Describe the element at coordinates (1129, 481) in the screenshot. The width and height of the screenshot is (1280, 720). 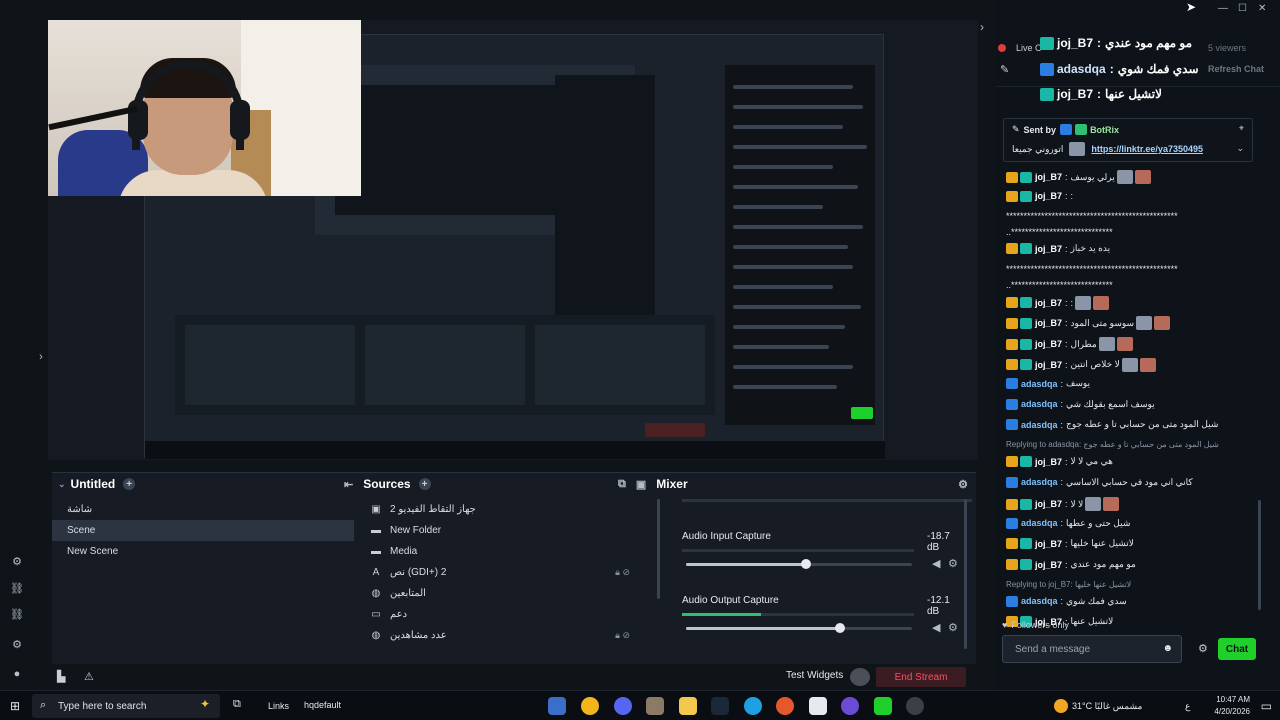
I see `chat-message-text: كاني اني مود في حسابي الاساسي` at that location.